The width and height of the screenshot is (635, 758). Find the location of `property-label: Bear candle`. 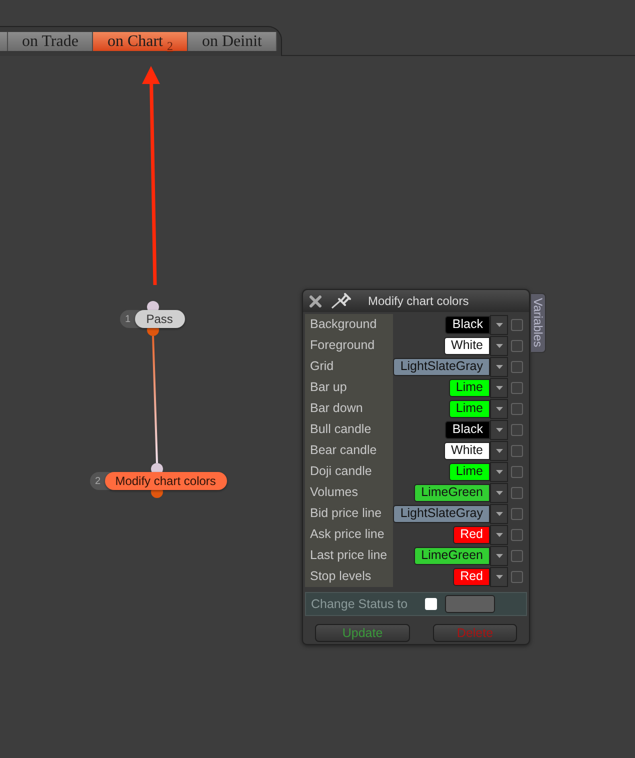

property-label: Bear candle is located at coordinates (343, 451).